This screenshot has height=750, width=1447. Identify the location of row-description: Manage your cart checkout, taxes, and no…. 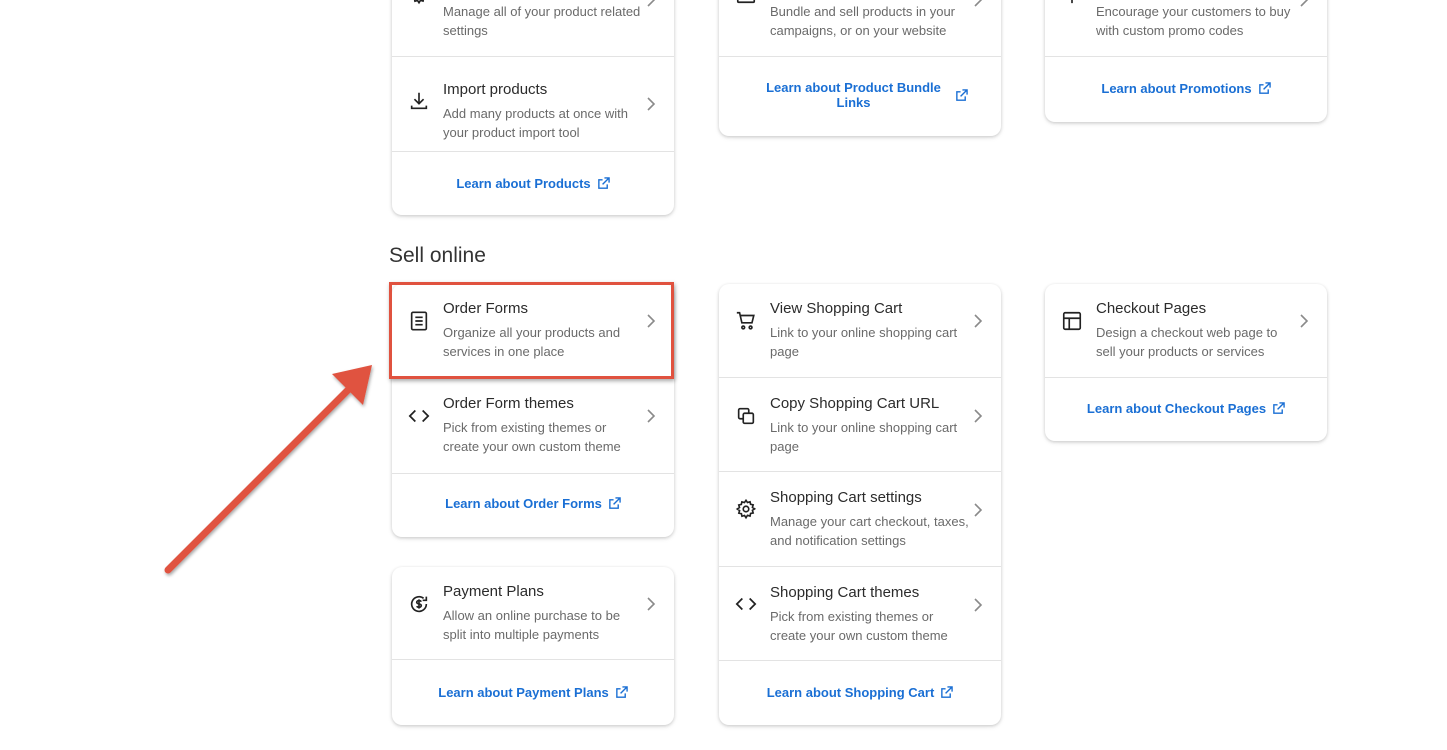
(869, 531).